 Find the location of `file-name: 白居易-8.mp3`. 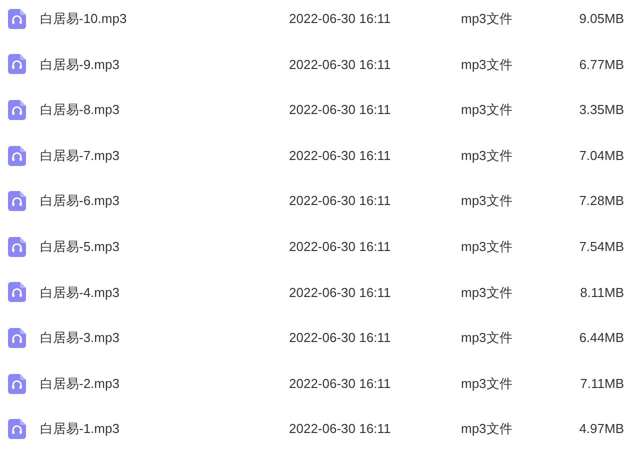

file-name: 白居易-8.mp3 is located at coordinates (150, 110).